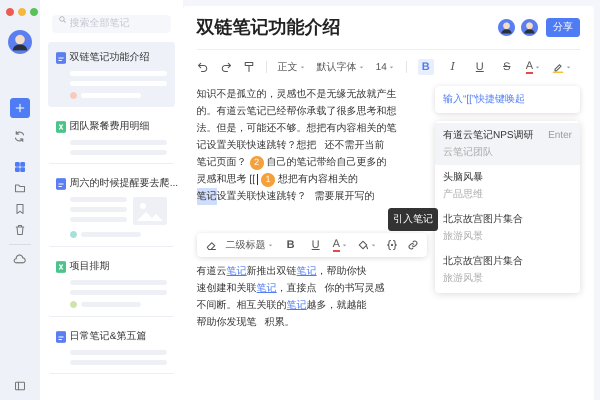  Describe the element at coordinates (392, 245) in the screenshot. I see `braces-icon` at that location.